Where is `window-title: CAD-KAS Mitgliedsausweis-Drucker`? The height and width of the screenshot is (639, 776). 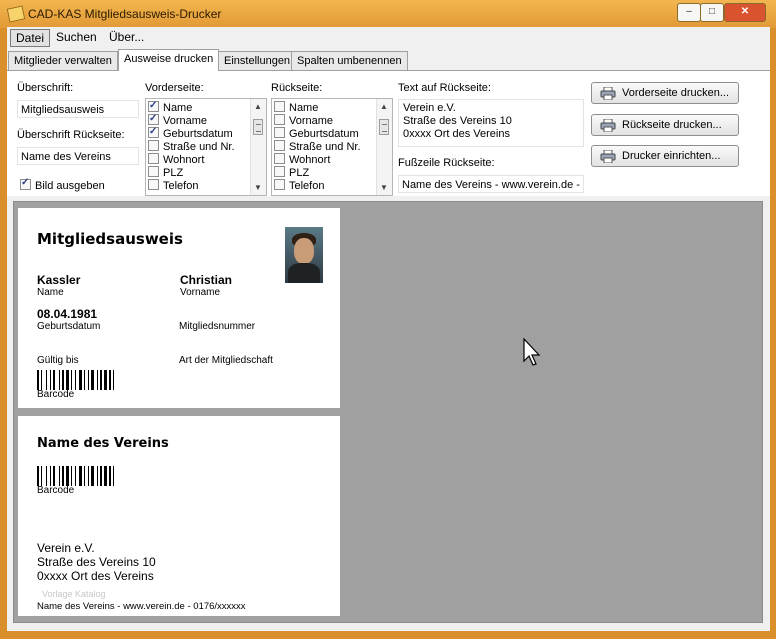 window-title: CAD-KAS Mitgliedsausweis-Drucker is located at coordinates (125, 14).